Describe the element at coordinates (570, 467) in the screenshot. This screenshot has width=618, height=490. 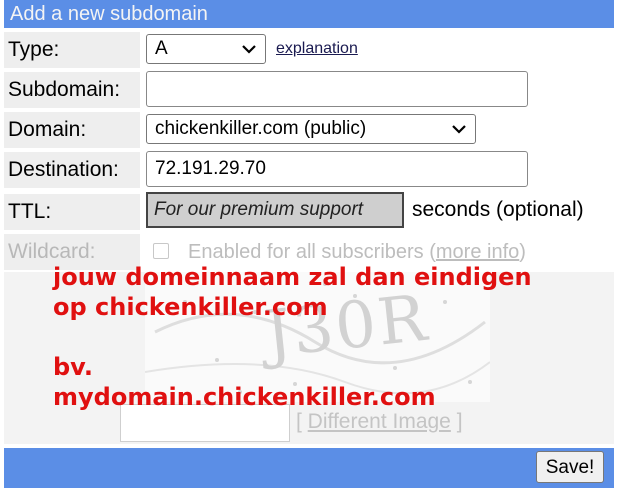
I see `save-button: Save!` at that location.